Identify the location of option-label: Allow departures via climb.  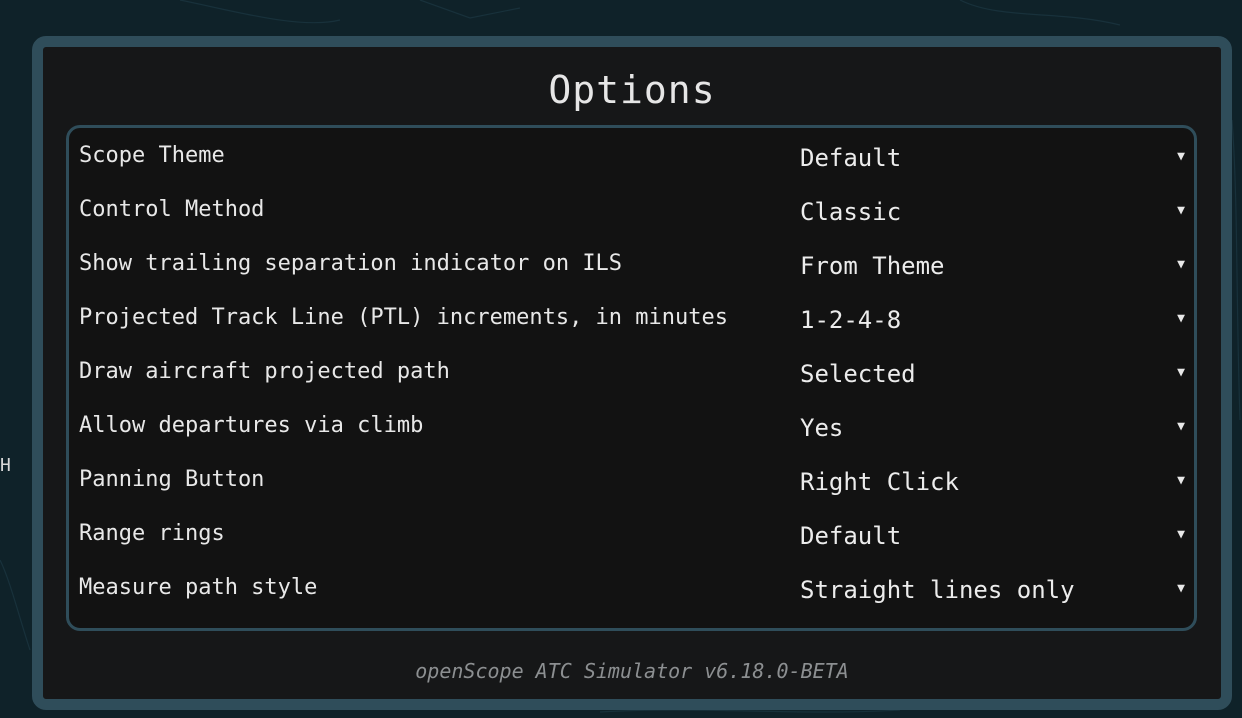
(251, 425).